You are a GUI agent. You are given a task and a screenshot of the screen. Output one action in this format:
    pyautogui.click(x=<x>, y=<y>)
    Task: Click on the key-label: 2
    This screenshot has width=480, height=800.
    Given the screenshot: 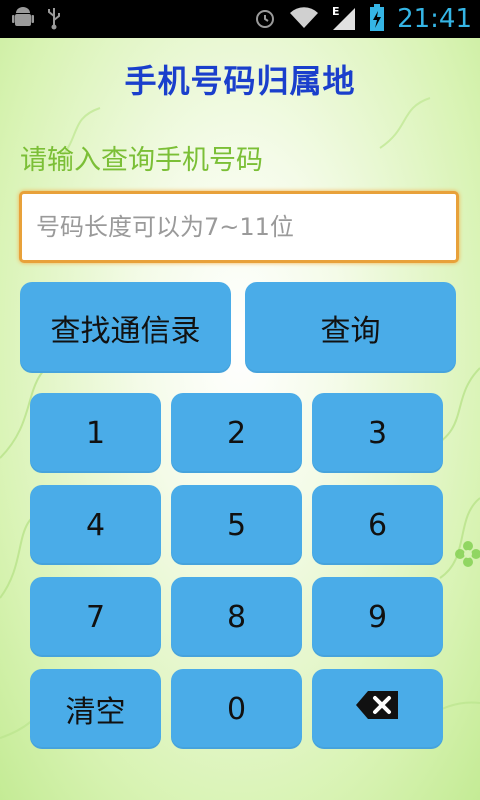 What is the action you would take?
    pyautogui.click(x=236, y=433)
    